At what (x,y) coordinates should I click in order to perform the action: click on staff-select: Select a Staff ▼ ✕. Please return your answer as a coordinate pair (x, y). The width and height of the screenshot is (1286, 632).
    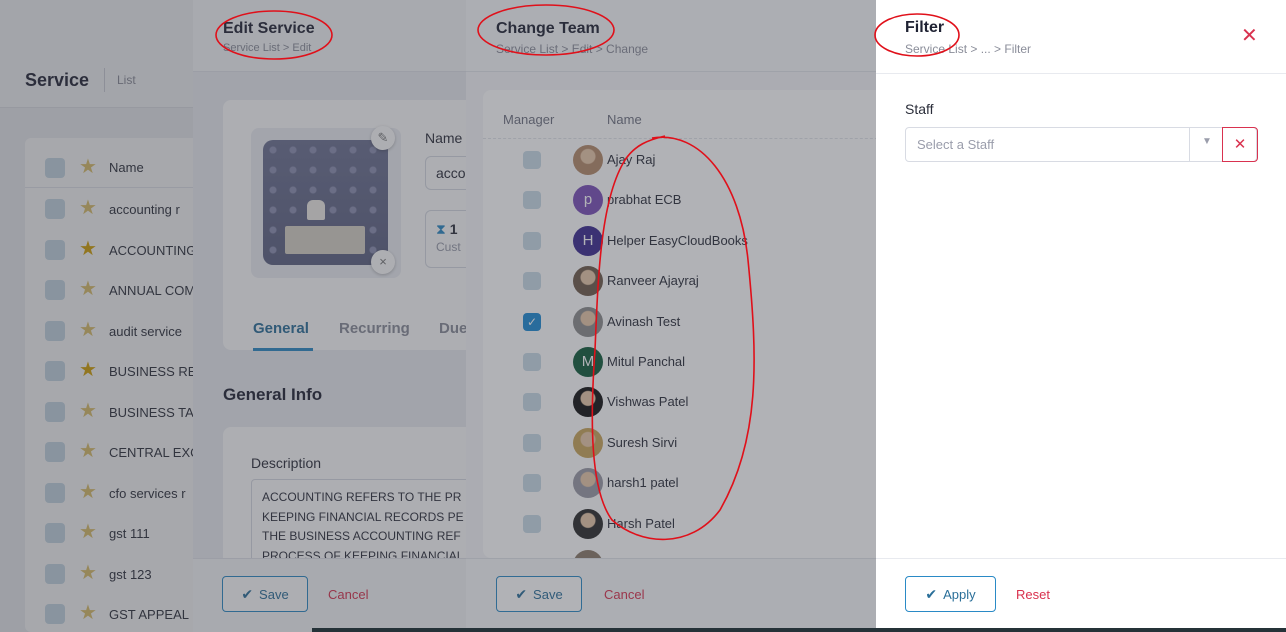
    Looking at the image, I should click on (1081, 144).